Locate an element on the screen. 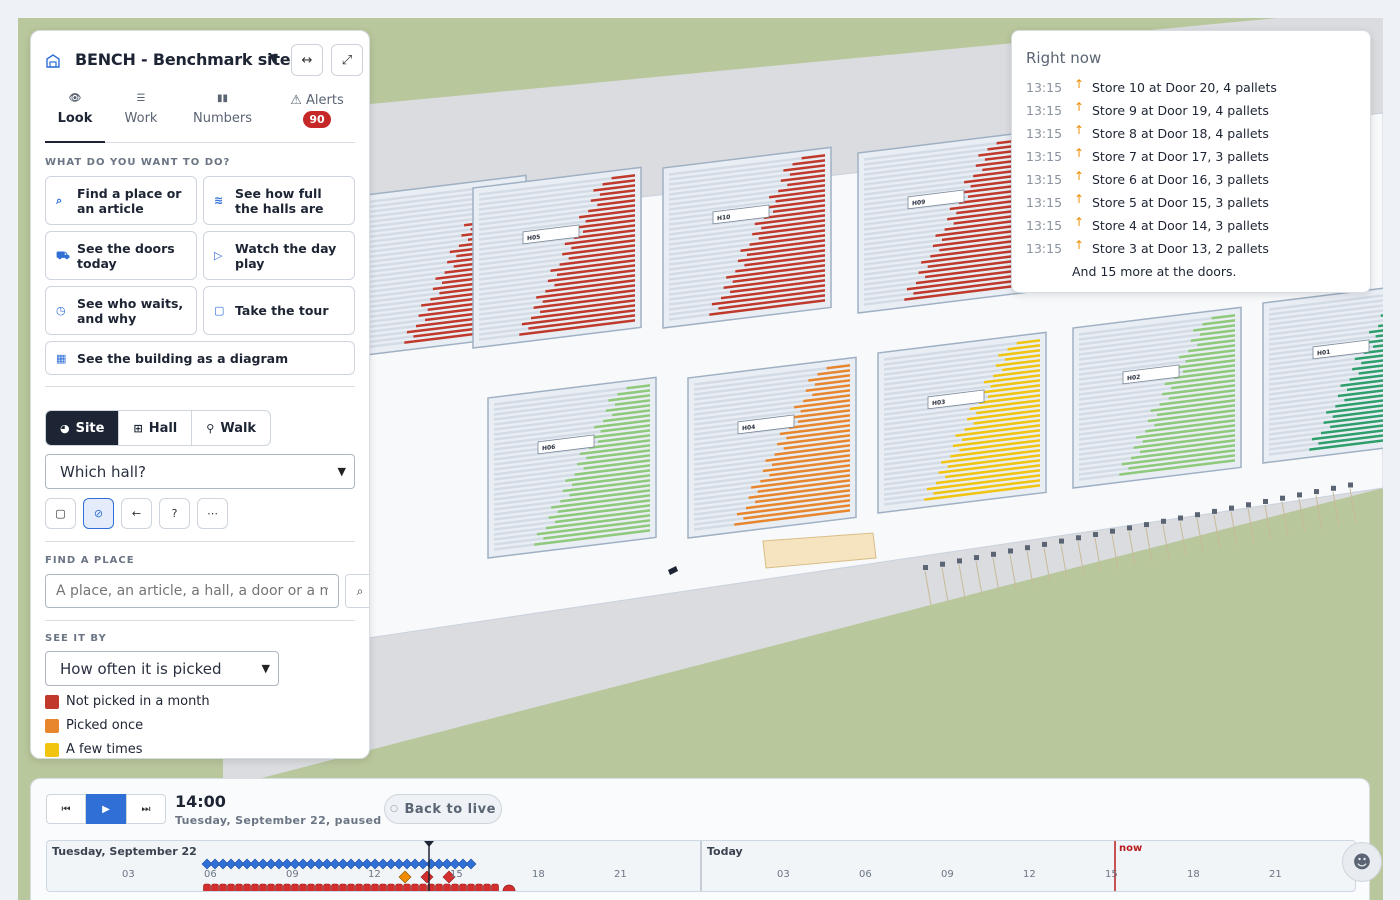  tab-work: ☰ Work is located at coordinates (141, 109).